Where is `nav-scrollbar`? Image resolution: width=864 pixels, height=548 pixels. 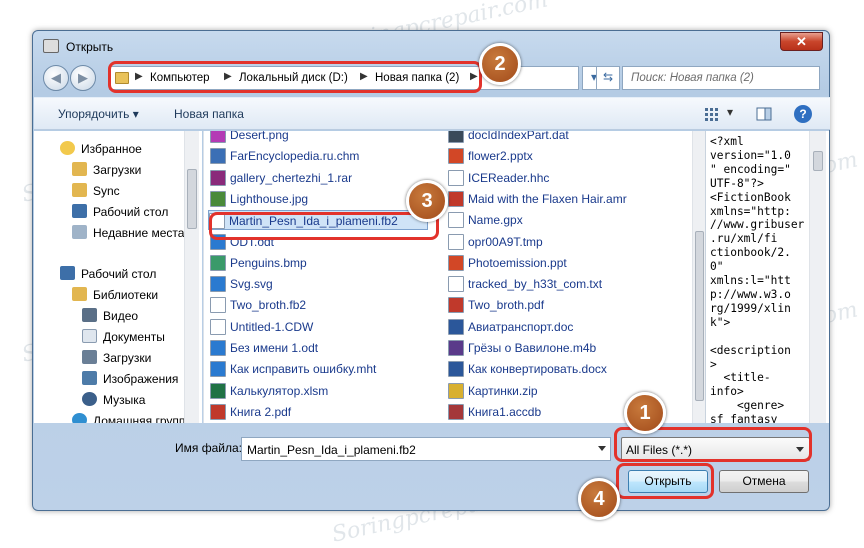
nav-scrollbar is located at coordinates (191, 277).